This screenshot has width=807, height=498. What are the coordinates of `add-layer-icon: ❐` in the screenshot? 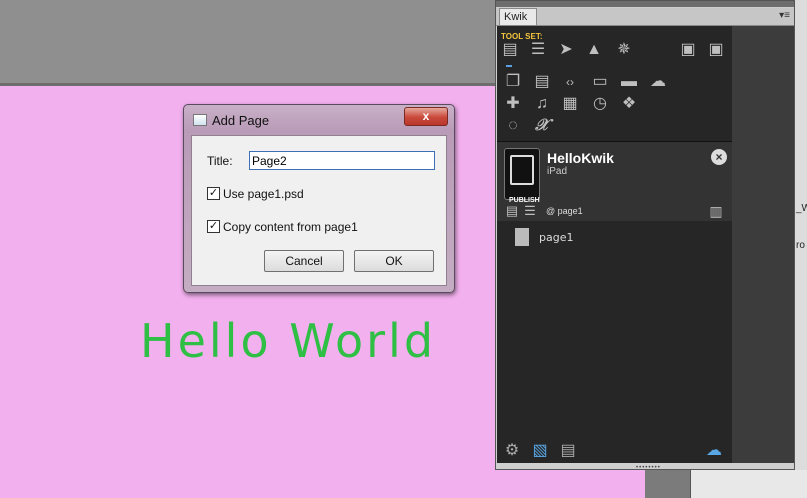 It's located at (513, 82).